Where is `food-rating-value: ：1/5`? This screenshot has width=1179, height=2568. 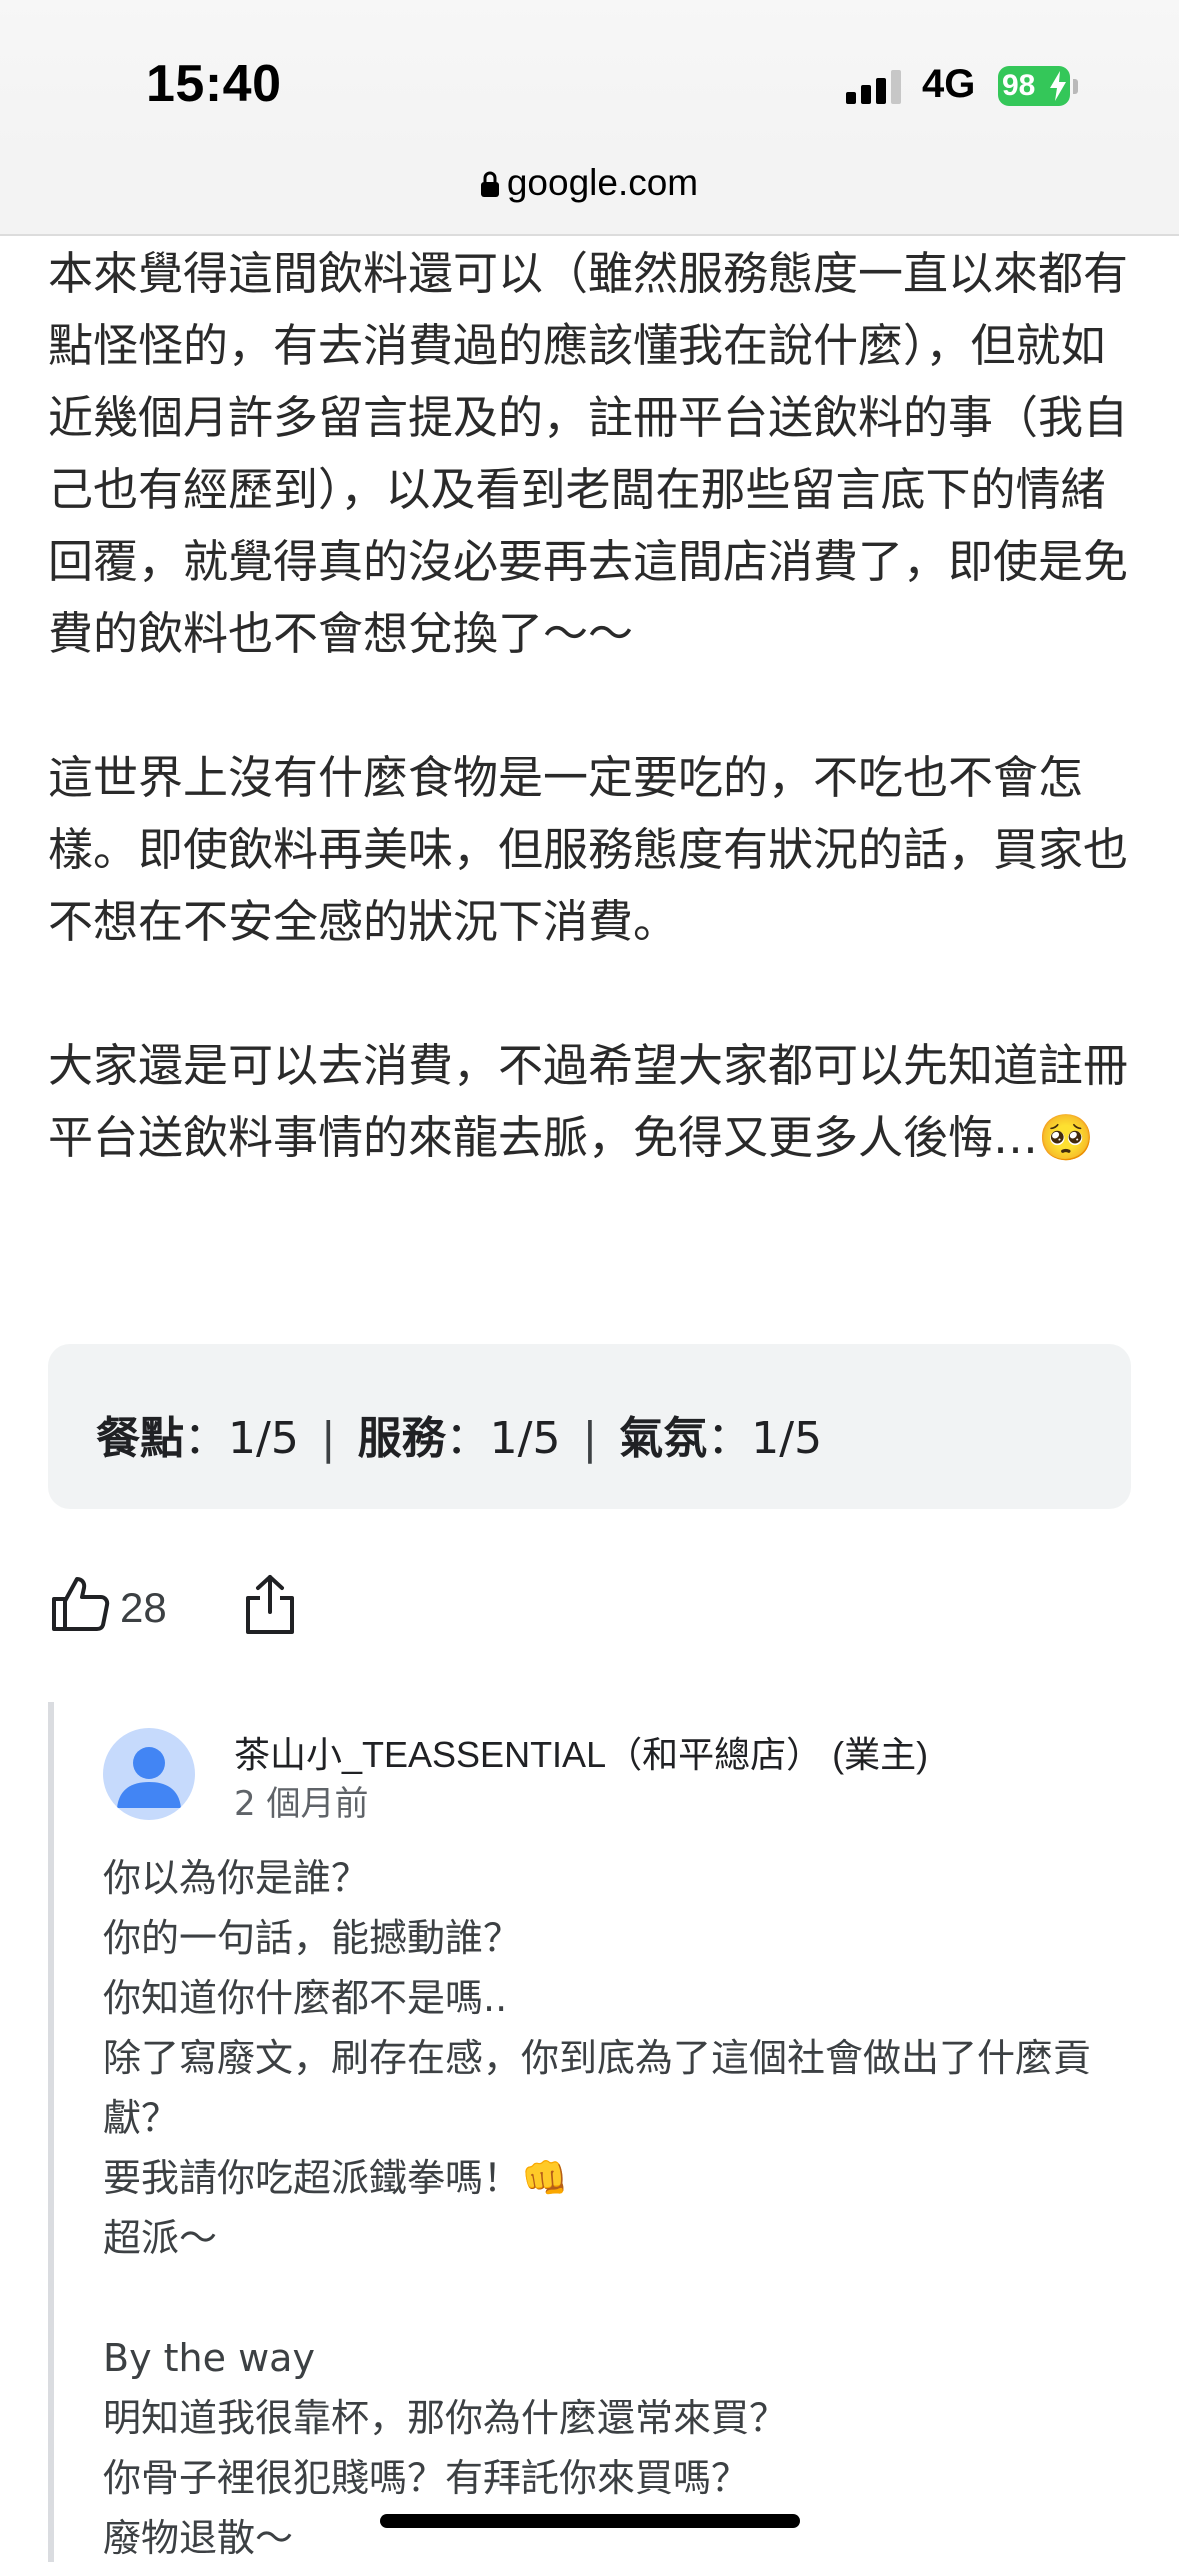
food-rating-value: ：1/5 is located at coordinates (241, 1438).